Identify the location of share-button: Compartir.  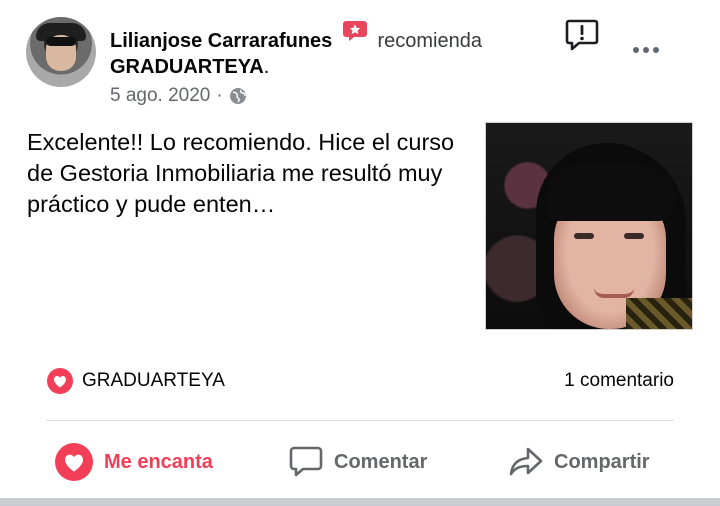
(579, 462).